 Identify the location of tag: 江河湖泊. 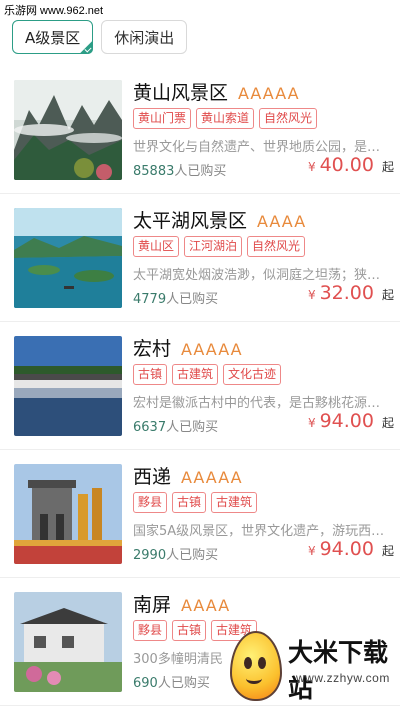
(213, 246).